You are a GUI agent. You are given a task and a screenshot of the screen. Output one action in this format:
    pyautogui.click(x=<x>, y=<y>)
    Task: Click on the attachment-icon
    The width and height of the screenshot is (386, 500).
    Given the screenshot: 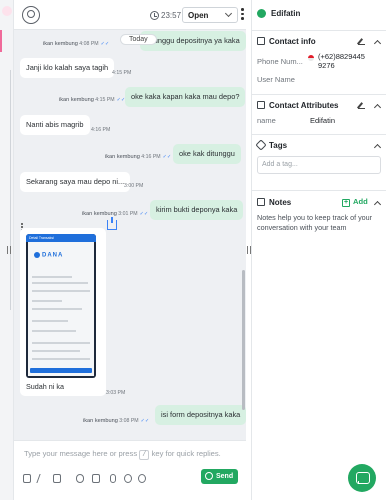 What is the action you would take?
    pyautogui.click(x=80, y=478)
    